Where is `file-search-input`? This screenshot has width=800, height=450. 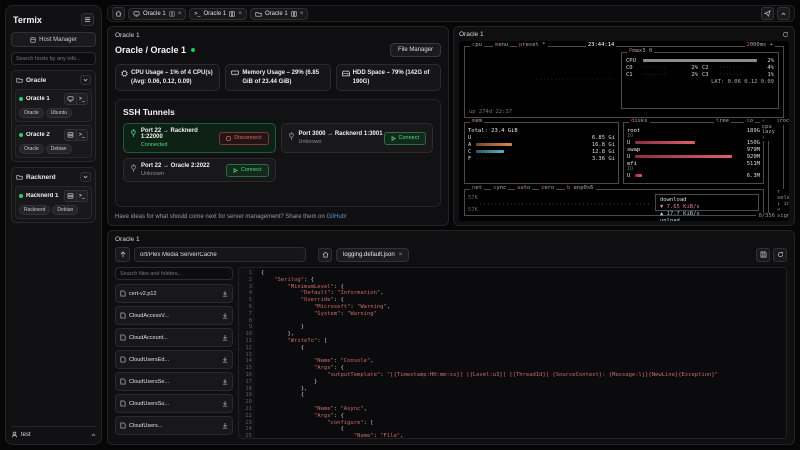 file-search-input is located at coordinates (174, 273).